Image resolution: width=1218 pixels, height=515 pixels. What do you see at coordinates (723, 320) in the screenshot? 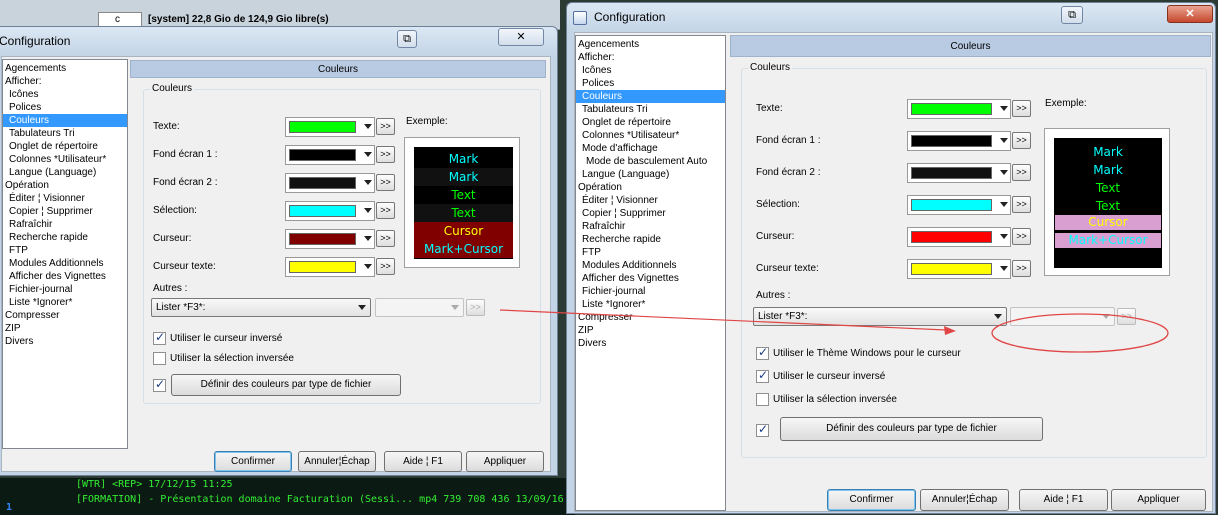
I see `annotation-arrow` at bounding box center [723, 320].